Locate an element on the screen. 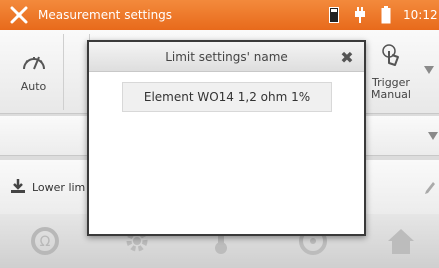  close-icon: ✖ is located at coordinates (347, 57).